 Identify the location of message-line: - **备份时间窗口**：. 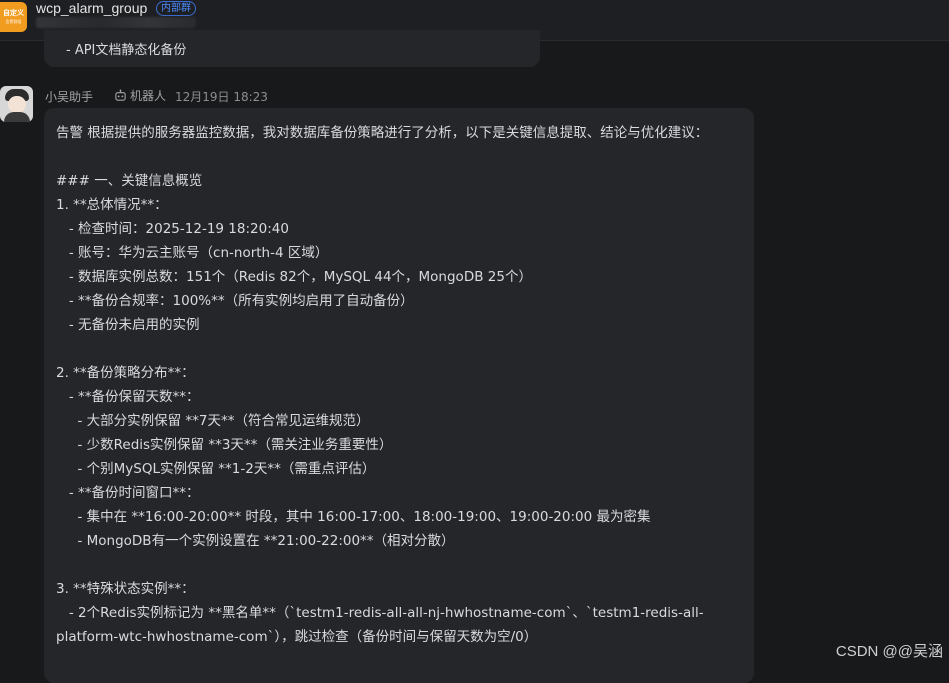
(128, 493).